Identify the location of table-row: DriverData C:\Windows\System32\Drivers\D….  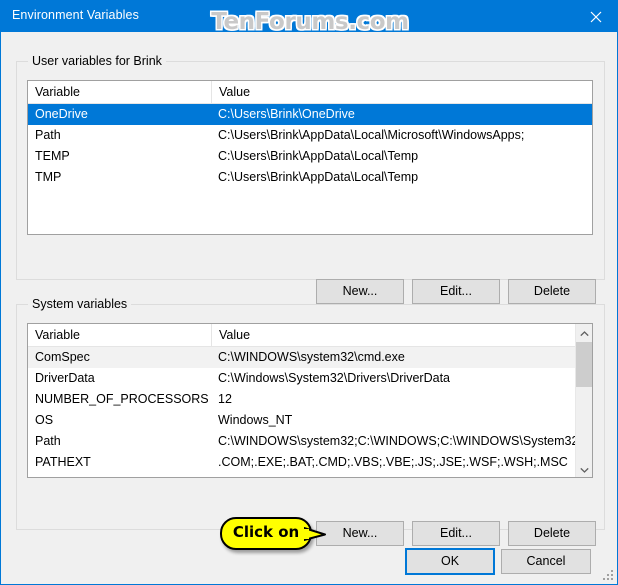
(310, 378).